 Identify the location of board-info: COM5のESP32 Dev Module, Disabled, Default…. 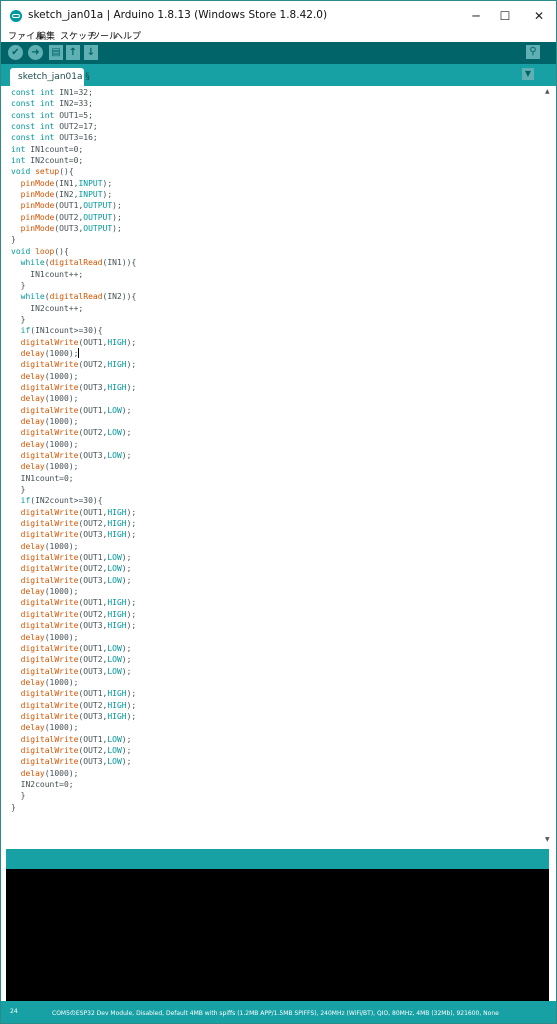
(275, 1013).